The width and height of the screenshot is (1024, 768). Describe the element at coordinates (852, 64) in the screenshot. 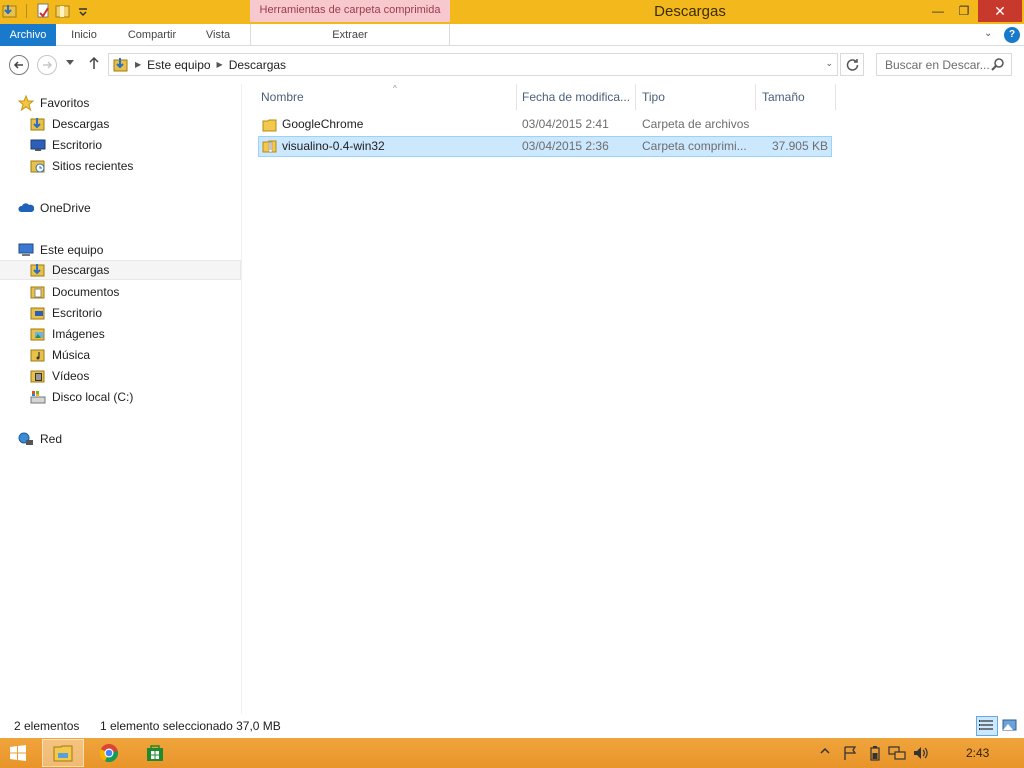

I see `refresh-button` at that location.